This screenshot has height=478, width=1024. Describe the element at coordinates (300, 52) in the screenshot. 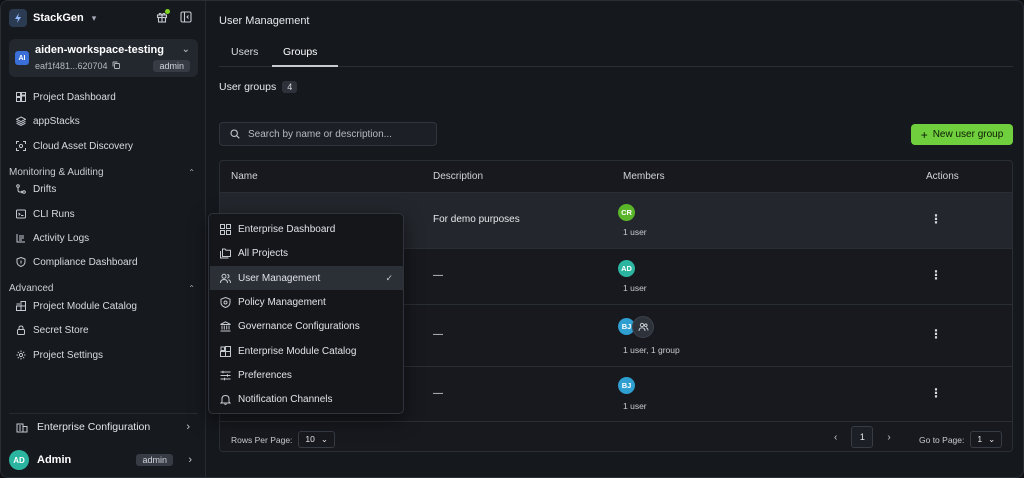

I see `tab-groups: Groups` at that location.